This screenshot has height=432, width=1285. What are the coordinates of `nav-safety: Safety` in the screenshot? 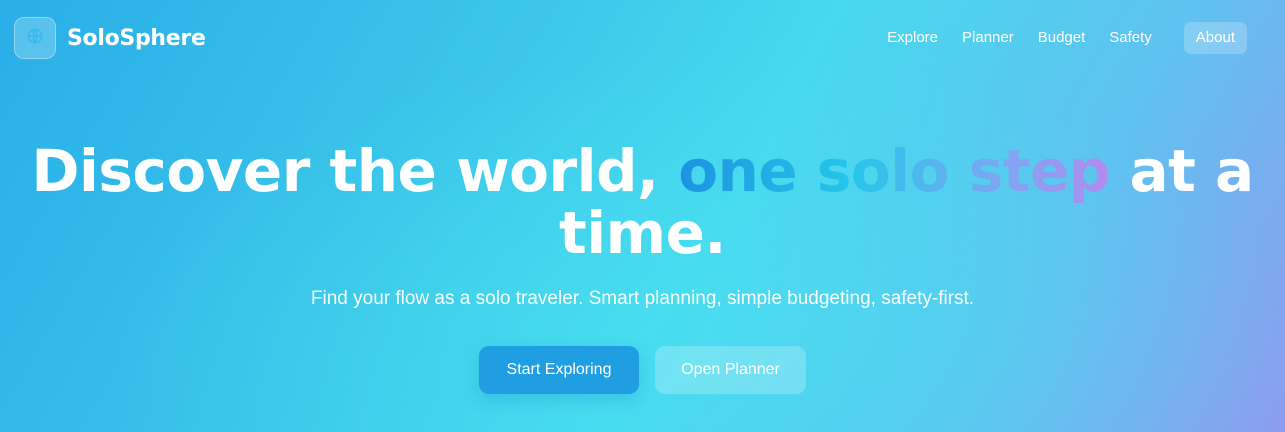 It's located at (1130, 38).